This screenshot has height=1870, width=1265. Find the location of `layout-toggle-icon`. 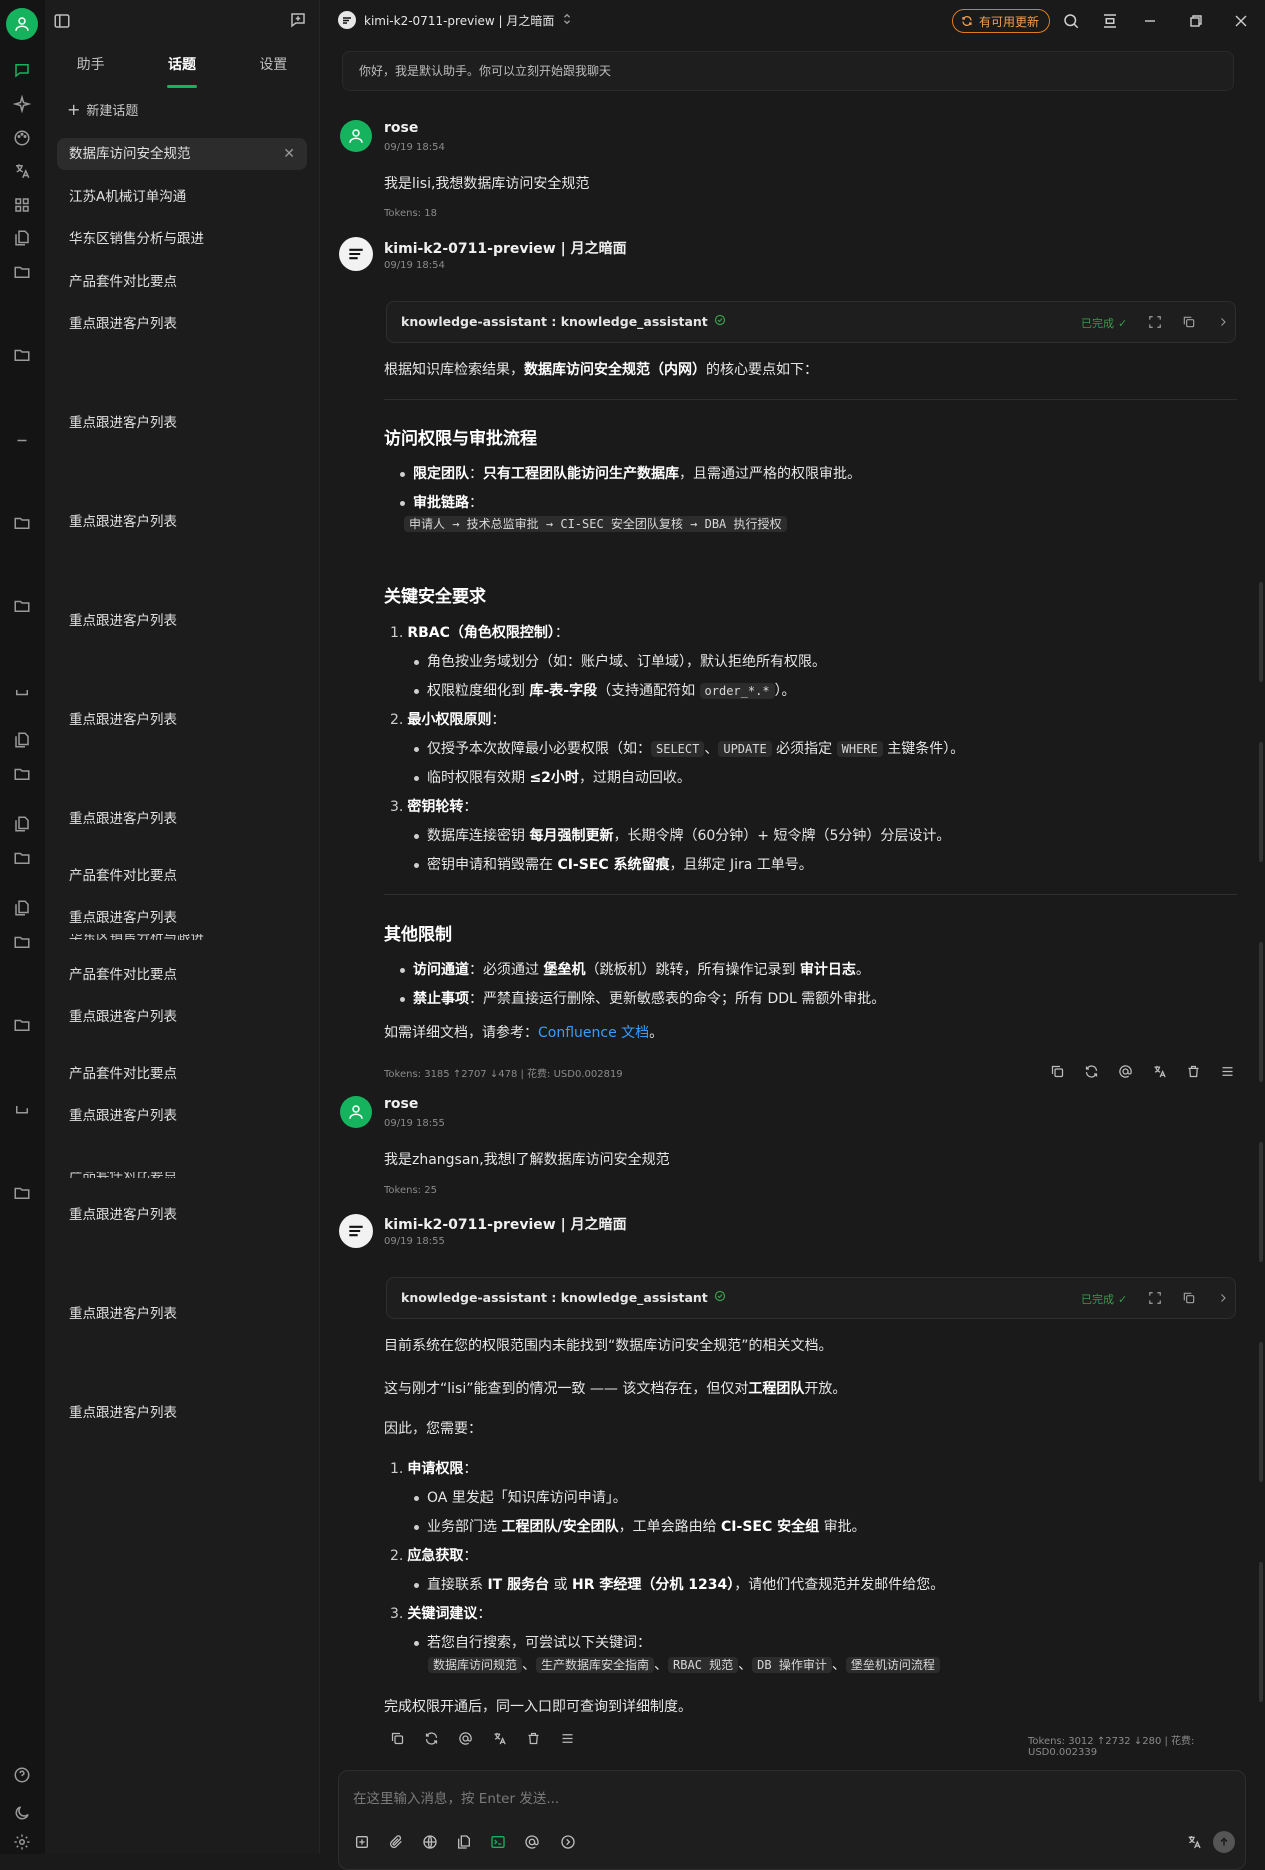

layout-toggle-icon is located at coordinates (1110, 21).